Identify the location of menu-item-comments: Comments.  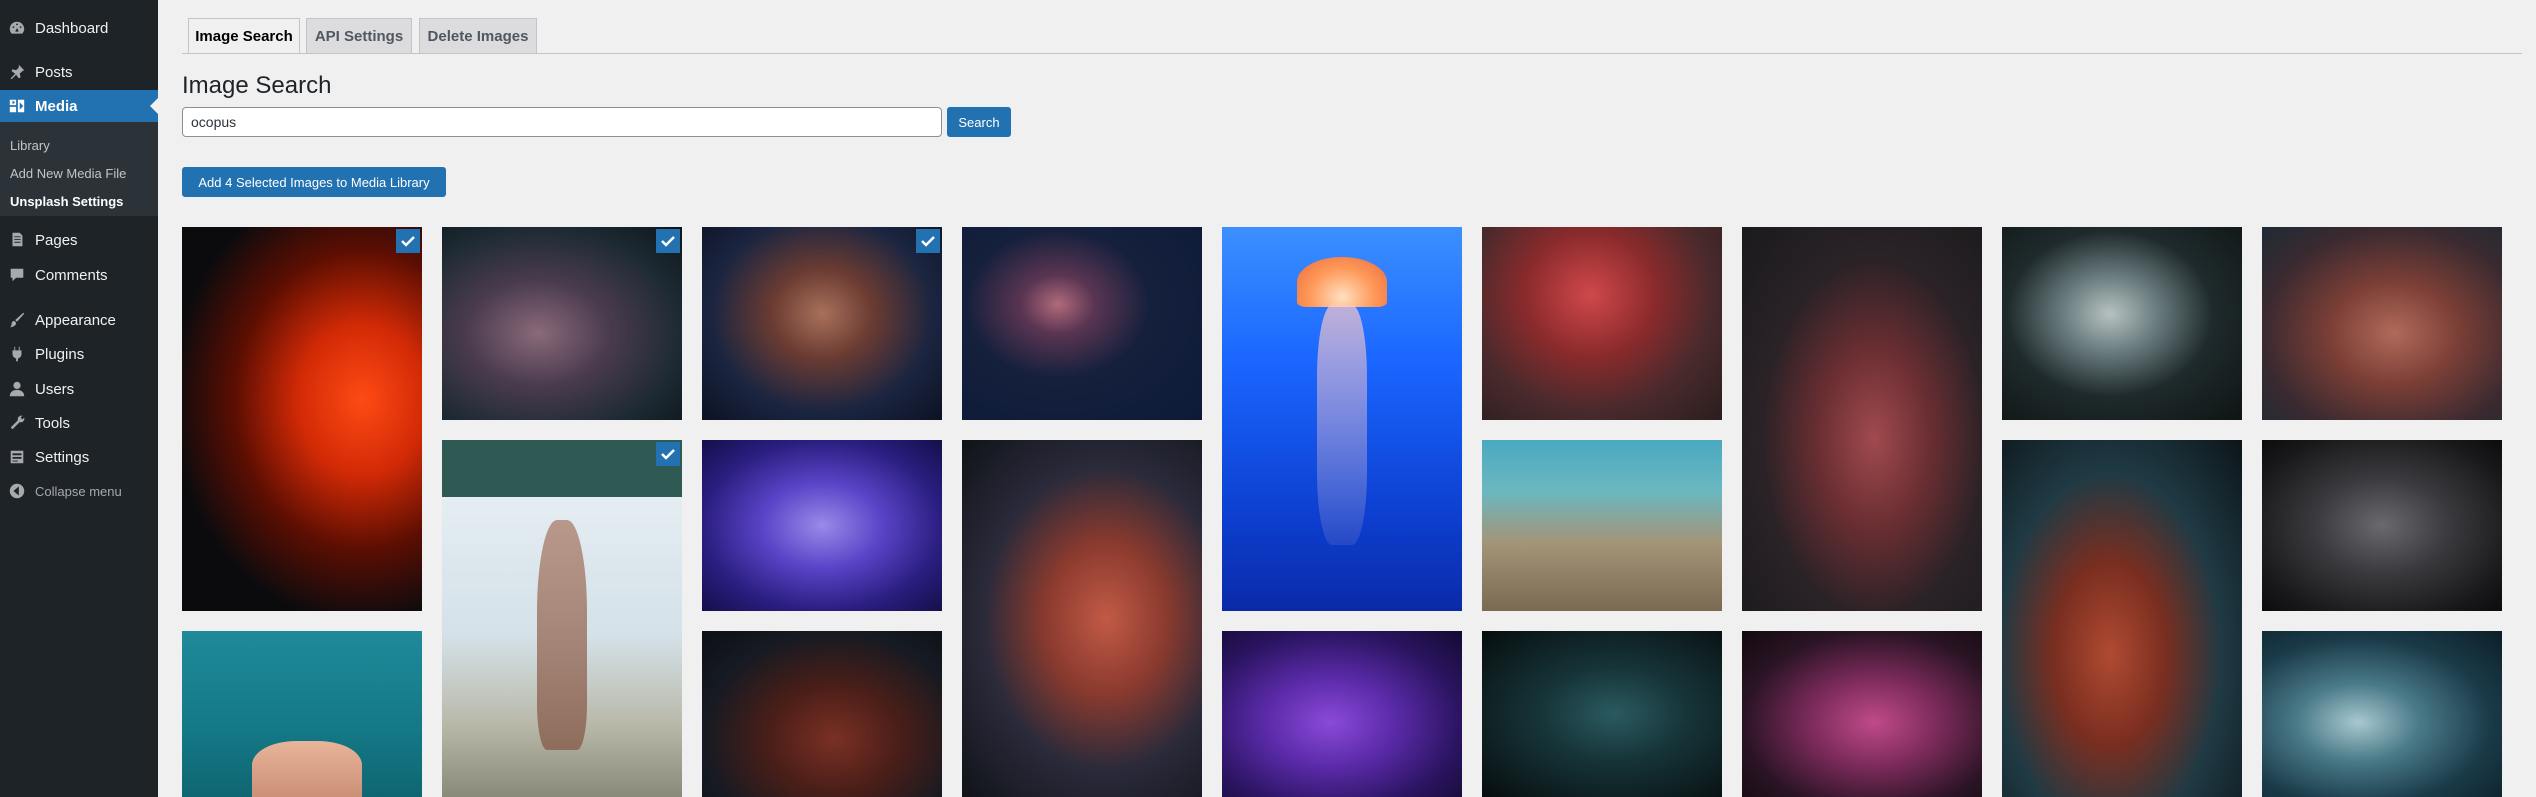
(79, 275).